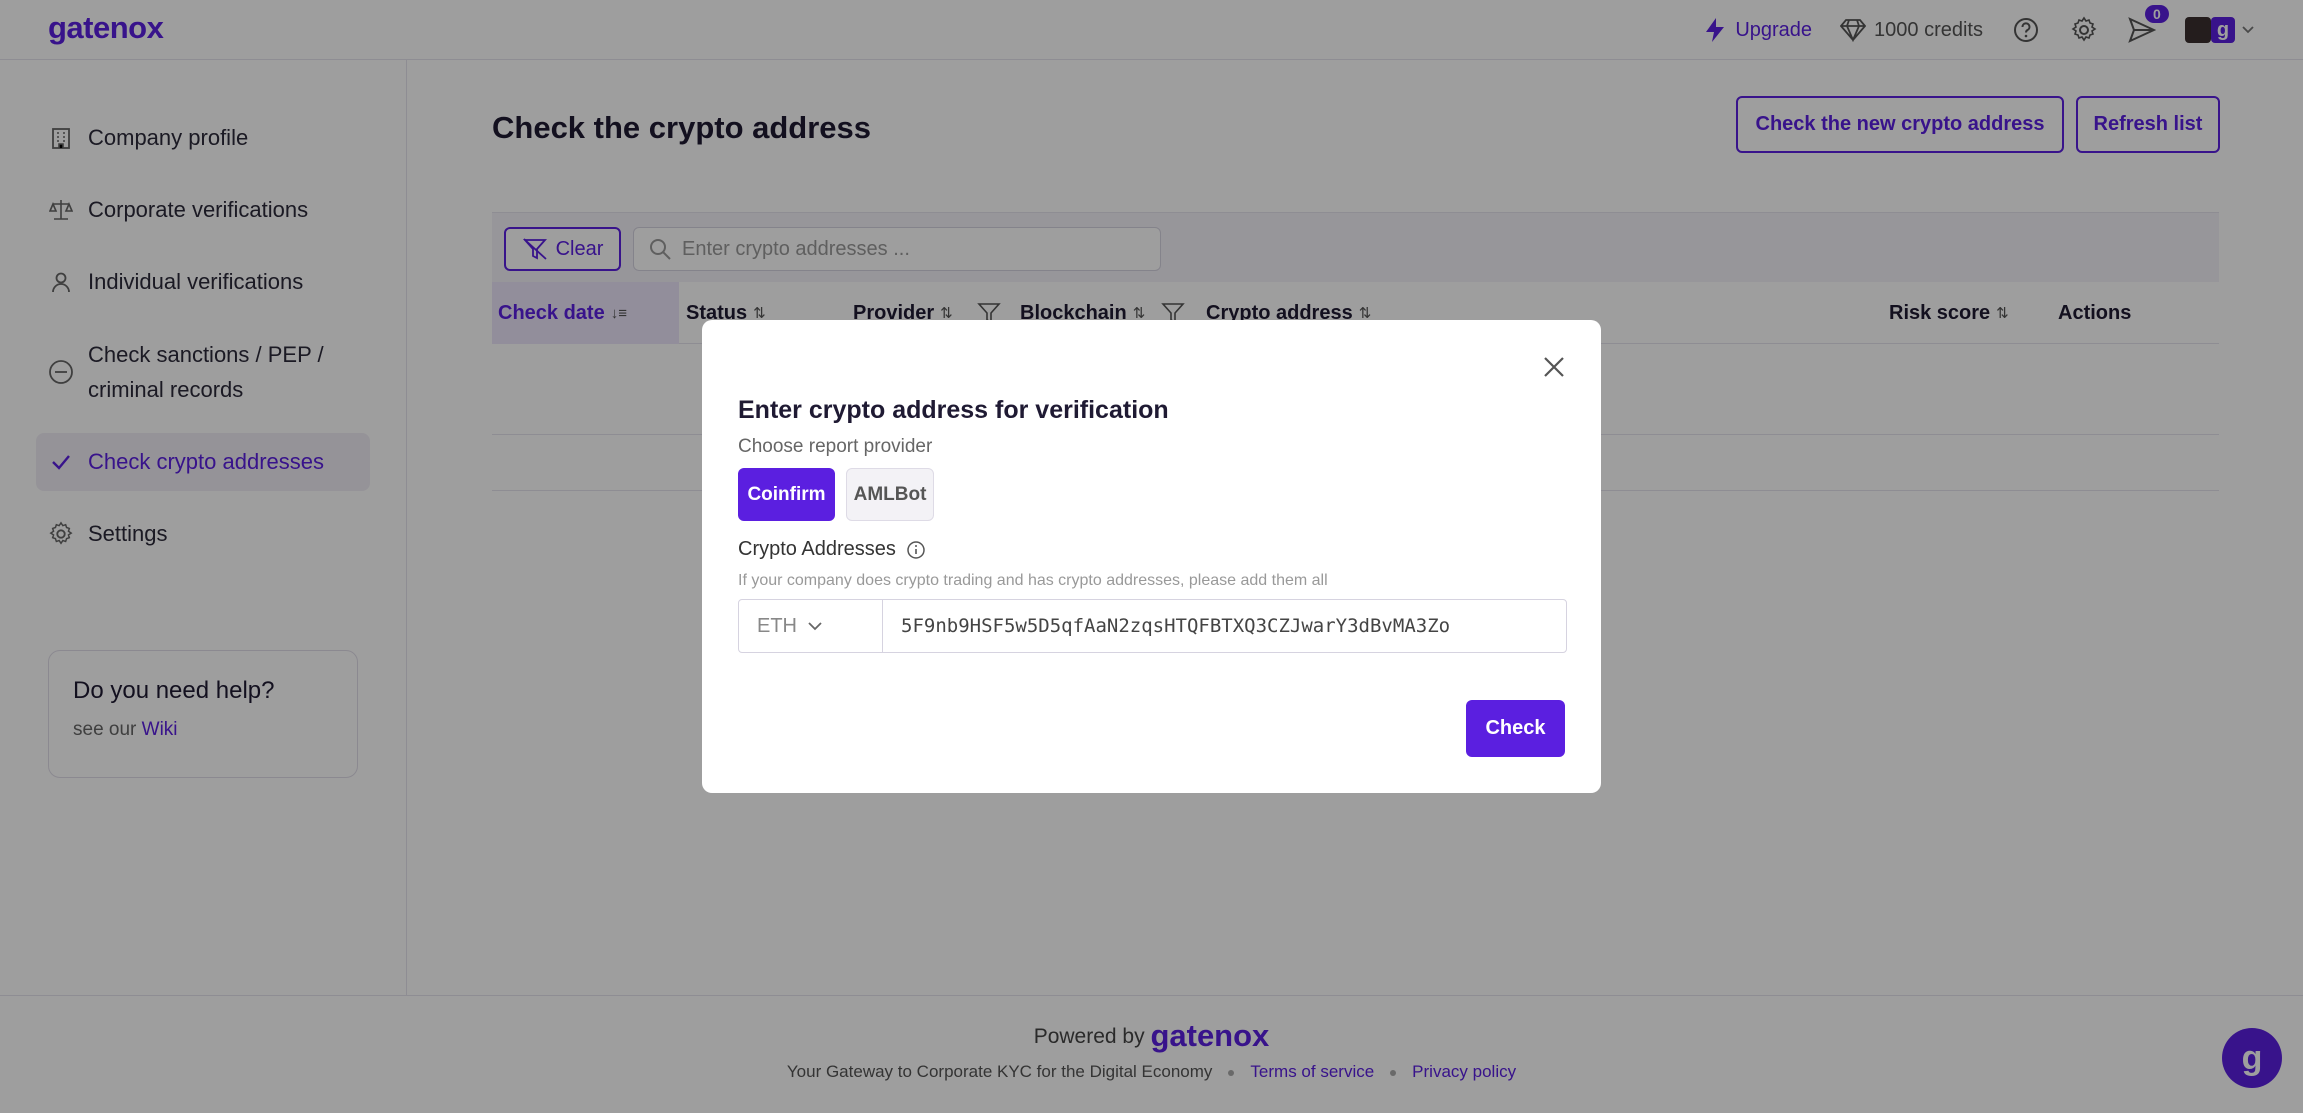 This screenshot has height=1113, width=2303. What do you see at coordinates (817, 549) in the screenshot?
I see `field-label-text: Crypto Addresses` at bounding box center [817, 549].